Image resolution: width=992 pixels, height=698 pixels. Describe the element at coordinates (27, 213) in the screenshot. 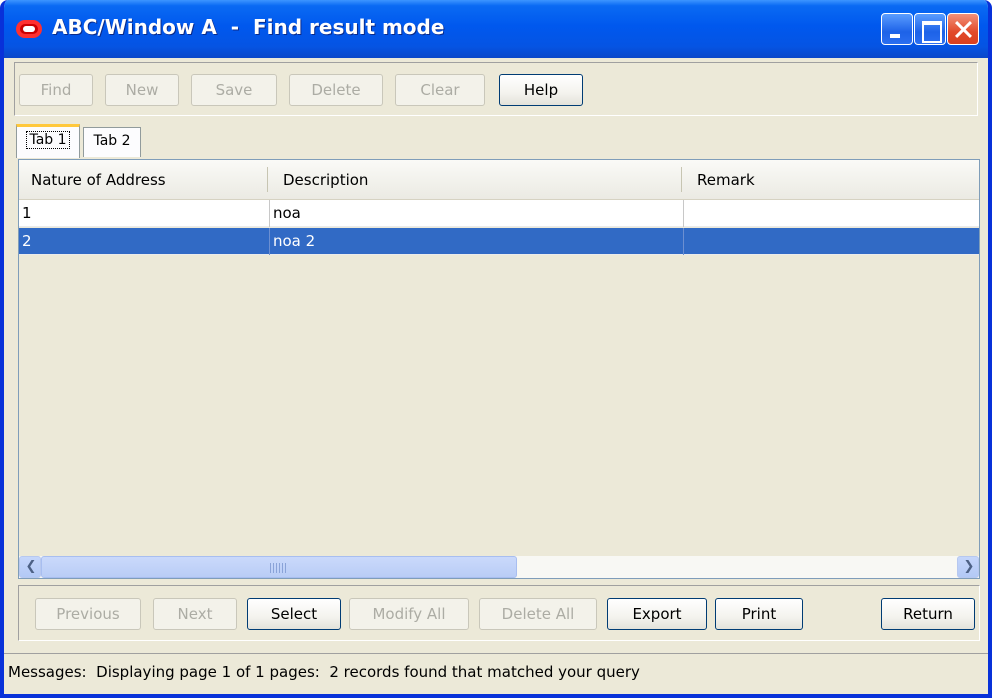

I see `cell-nature: 1` at that location.